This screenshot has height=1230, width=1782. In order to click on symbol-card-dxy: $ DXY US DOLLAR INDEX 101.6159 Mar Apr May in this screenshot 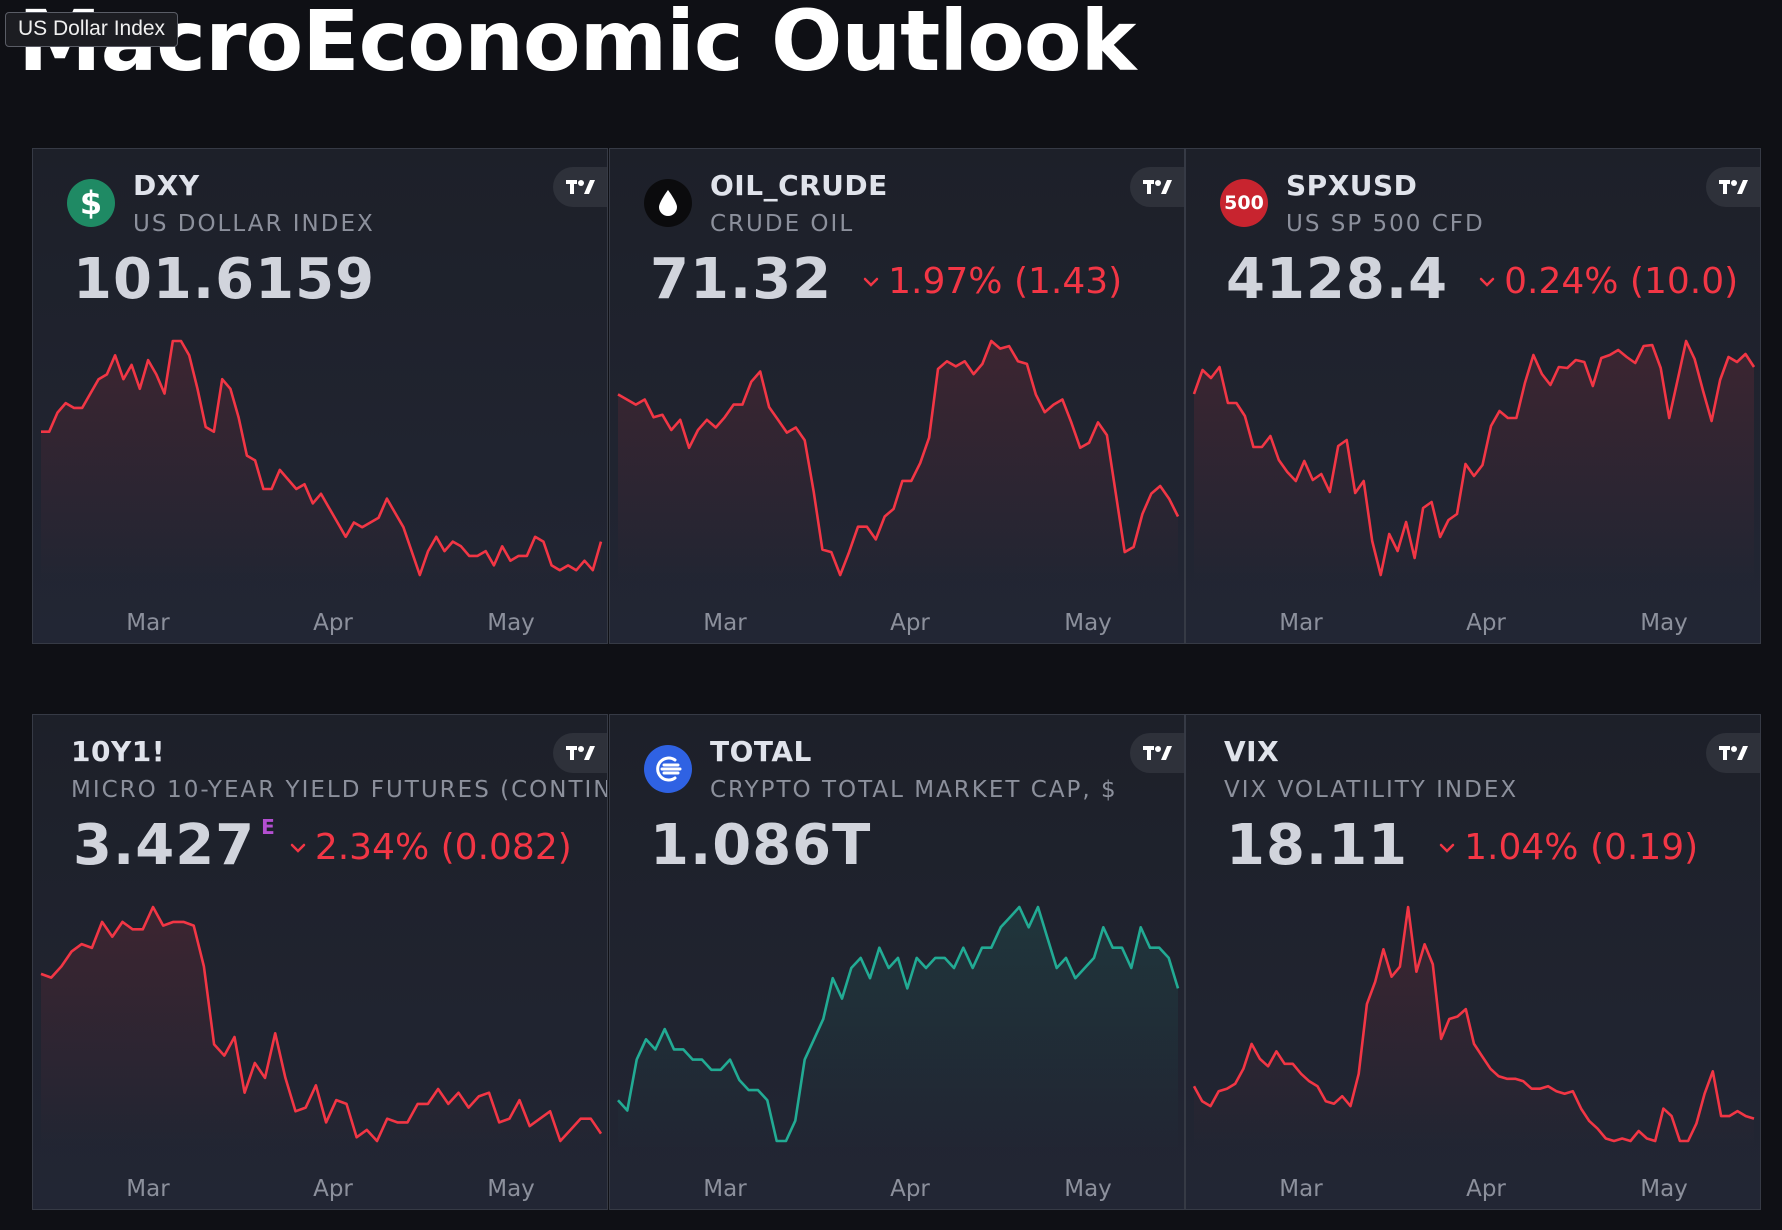, I will do `click(320, 396)`.